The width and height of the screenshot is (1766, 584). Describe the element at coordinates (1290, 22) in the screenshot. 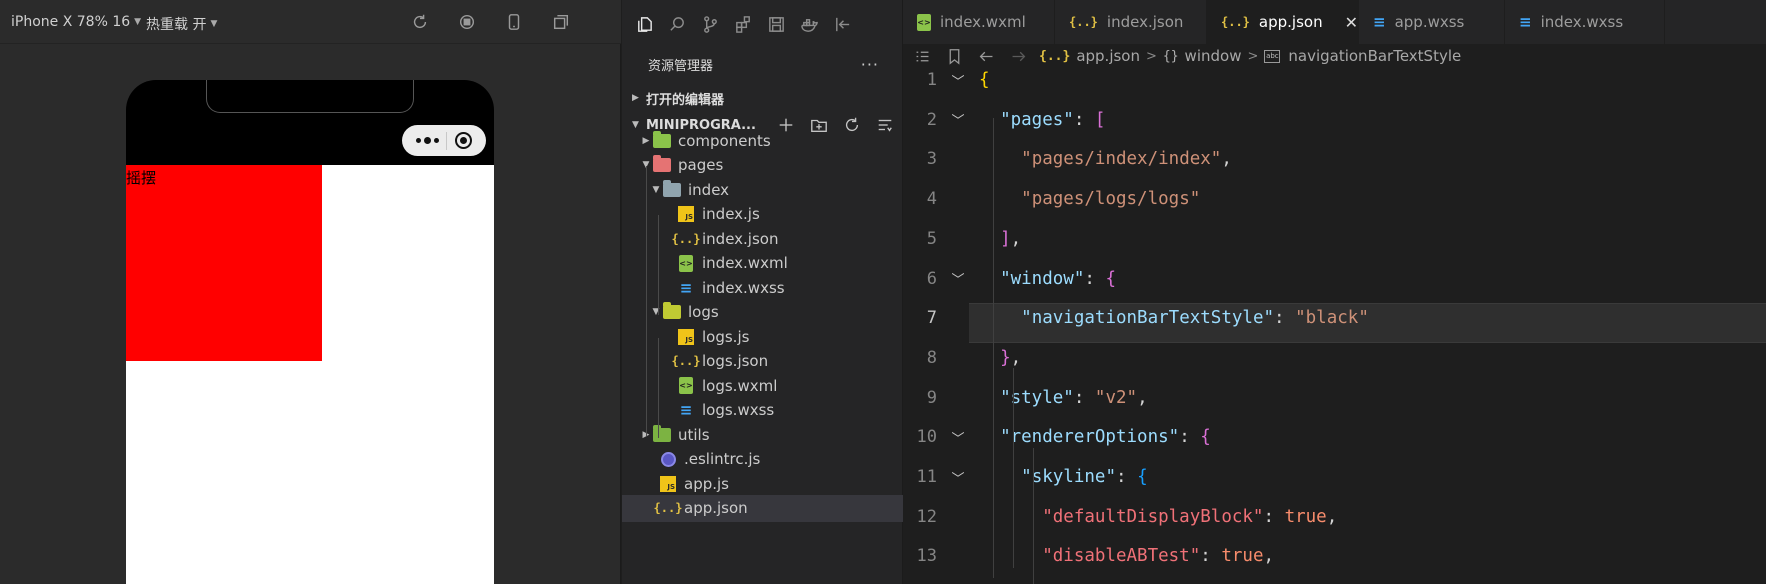

I see `tab-label: app.json` at that location.